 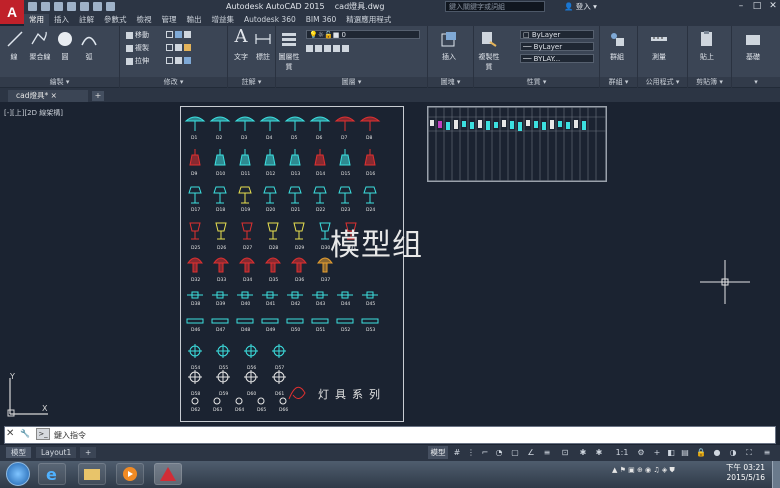 What do you see at coordinates (173, 82) in the screenshot?
I see `panel-modify-label: 修改 ▾` at bounding box center [173, 82].